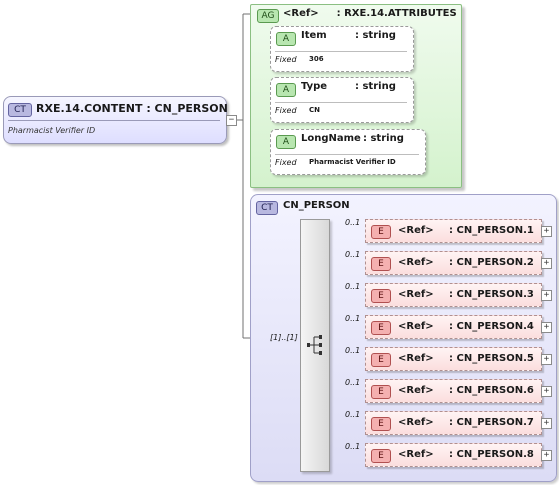 The height and width of the screenshot is (485, 559). I want to click on element-name: : CN_PERSON.1, so click(491, 230).